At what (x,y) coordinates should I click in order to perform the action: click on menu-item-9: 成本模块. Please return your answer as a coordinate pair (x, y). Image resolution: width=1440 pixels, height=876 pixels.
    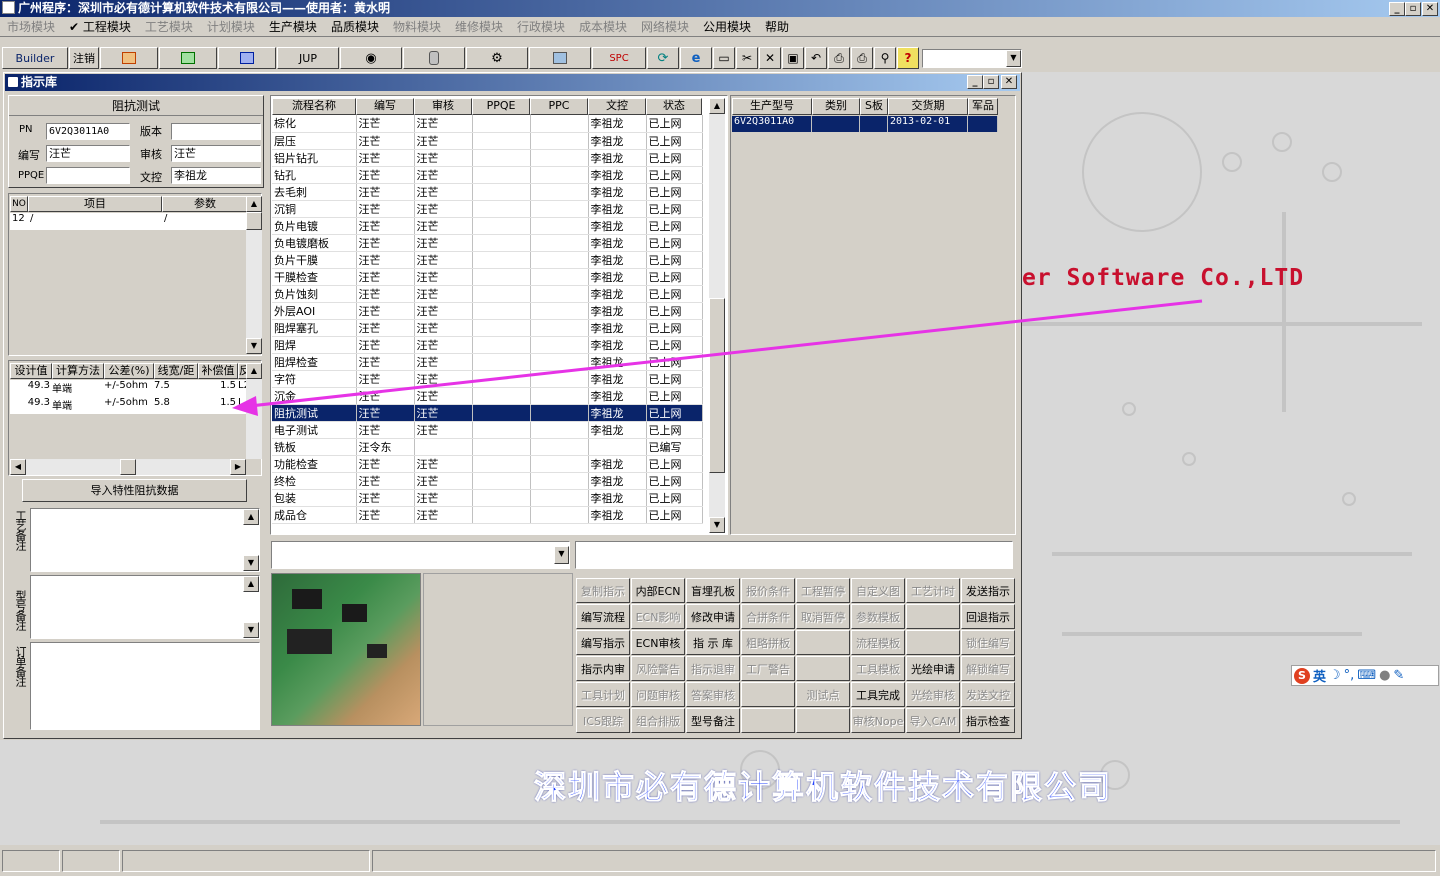
    Looking at the image, I should click on (603, 26).